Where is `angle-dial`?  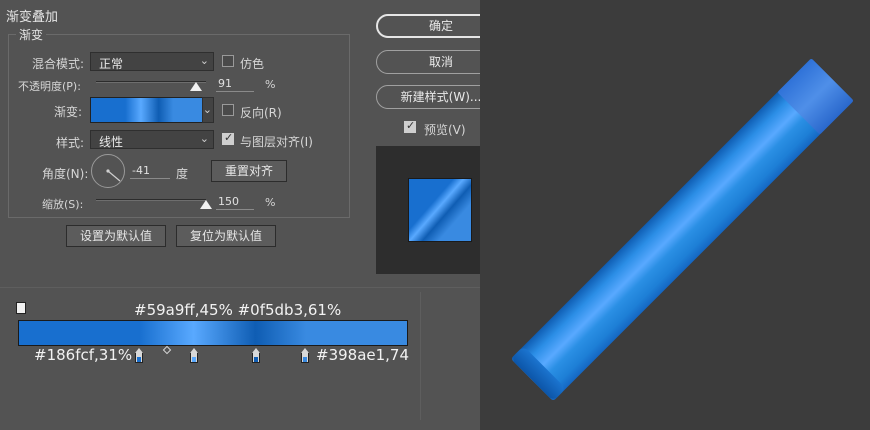
angle-dial is located at coordinates (108, 171).